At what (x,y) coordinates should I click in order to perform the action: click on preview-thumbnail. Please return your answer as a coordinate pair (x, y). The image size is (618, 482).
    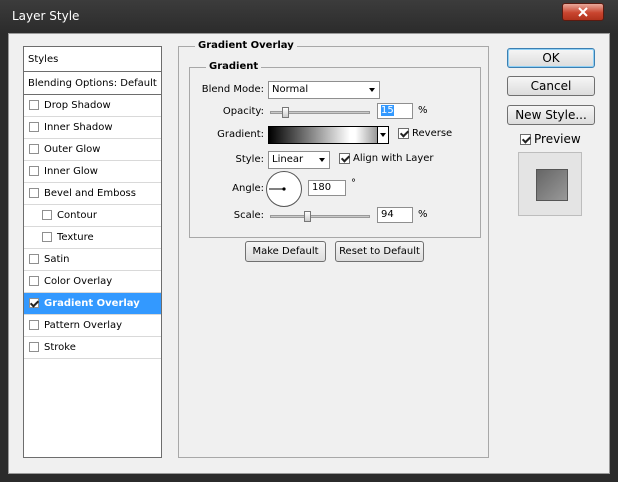
    Looking at the image, I should click on (550, 184).